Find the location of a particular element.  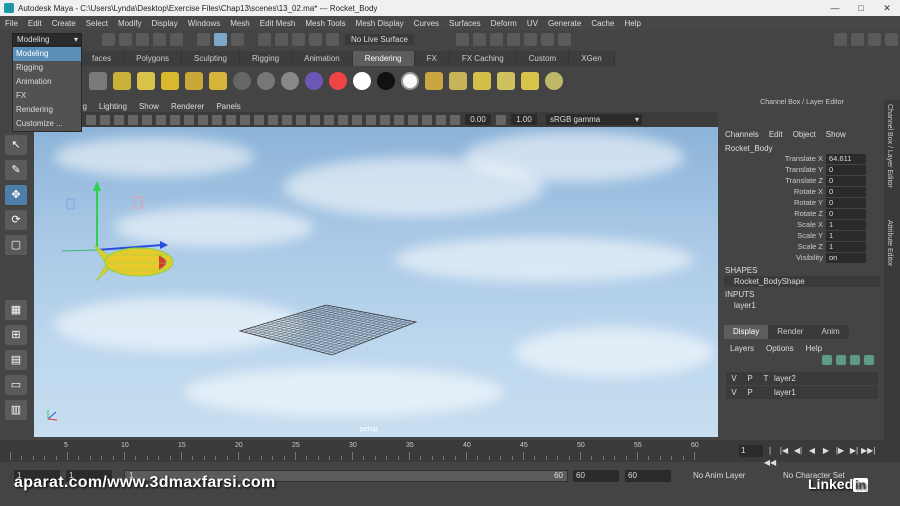

panel-menu-renderer: Renderer is located at coordinates (187, 106).